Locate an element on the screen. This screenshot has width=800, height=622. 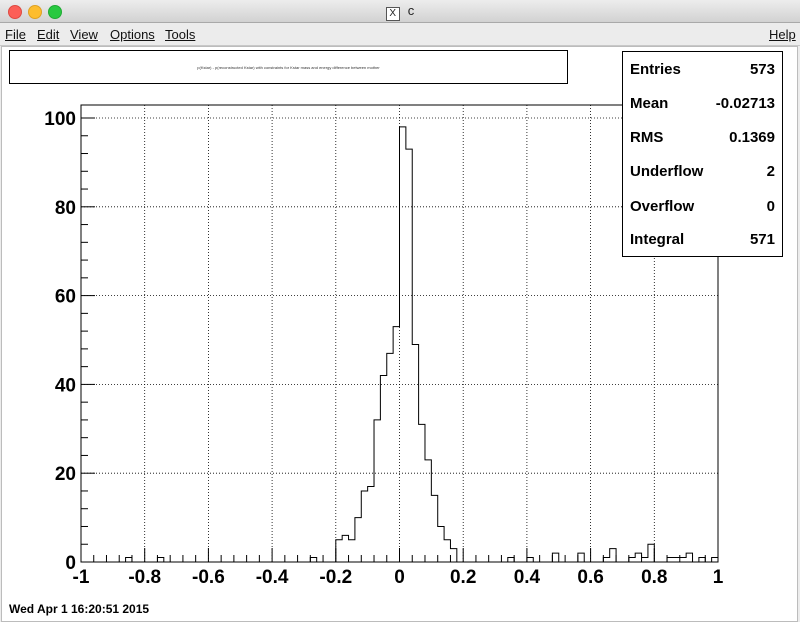
stat-label: Underflow is located at coordinates (667, 171).